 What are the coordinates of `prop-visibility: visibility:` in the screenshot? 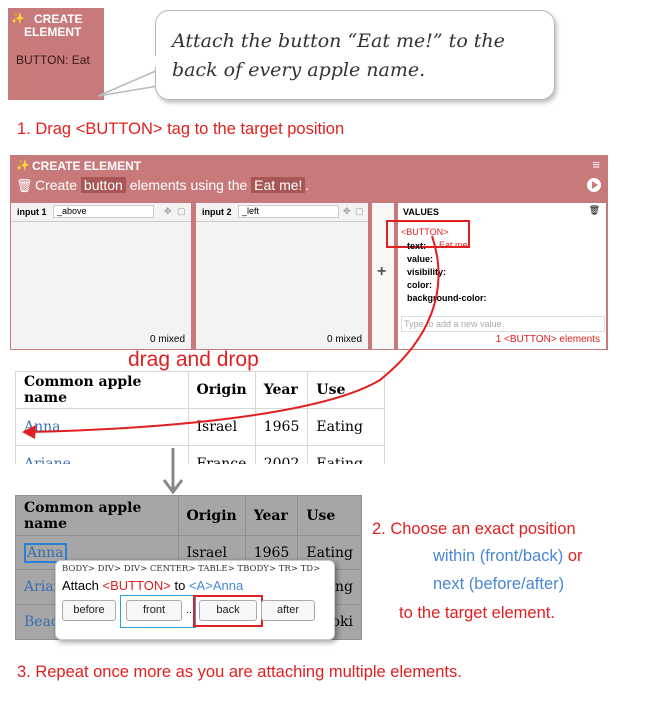 It's located at (427, 272).